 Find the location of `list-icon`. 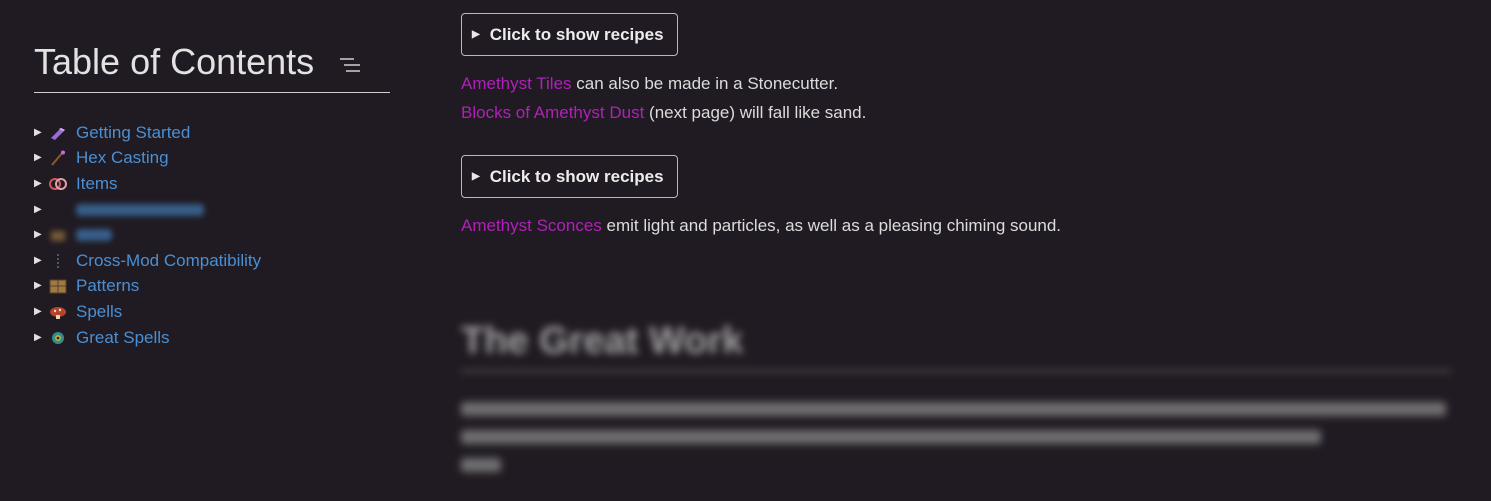

list-icon is located at coordinates (350, 65).